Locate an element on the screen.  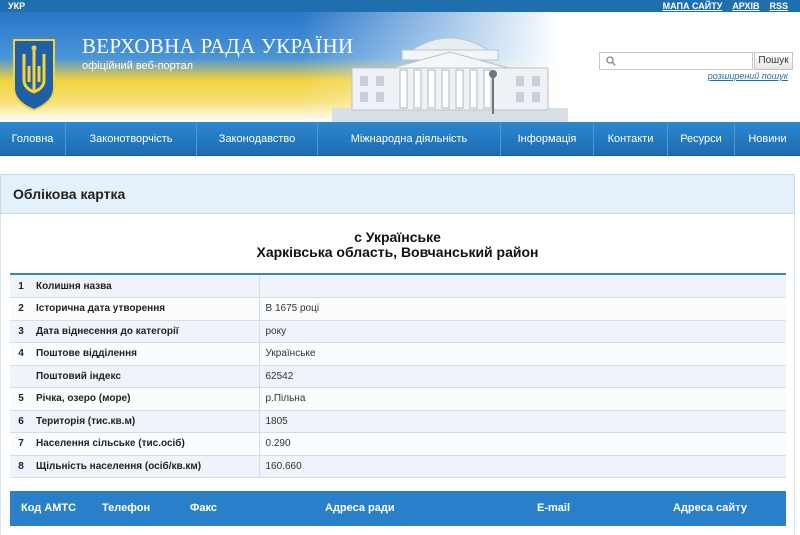
table-row: 4 Поштове відділення Українське is located at coordinates (398, 354).